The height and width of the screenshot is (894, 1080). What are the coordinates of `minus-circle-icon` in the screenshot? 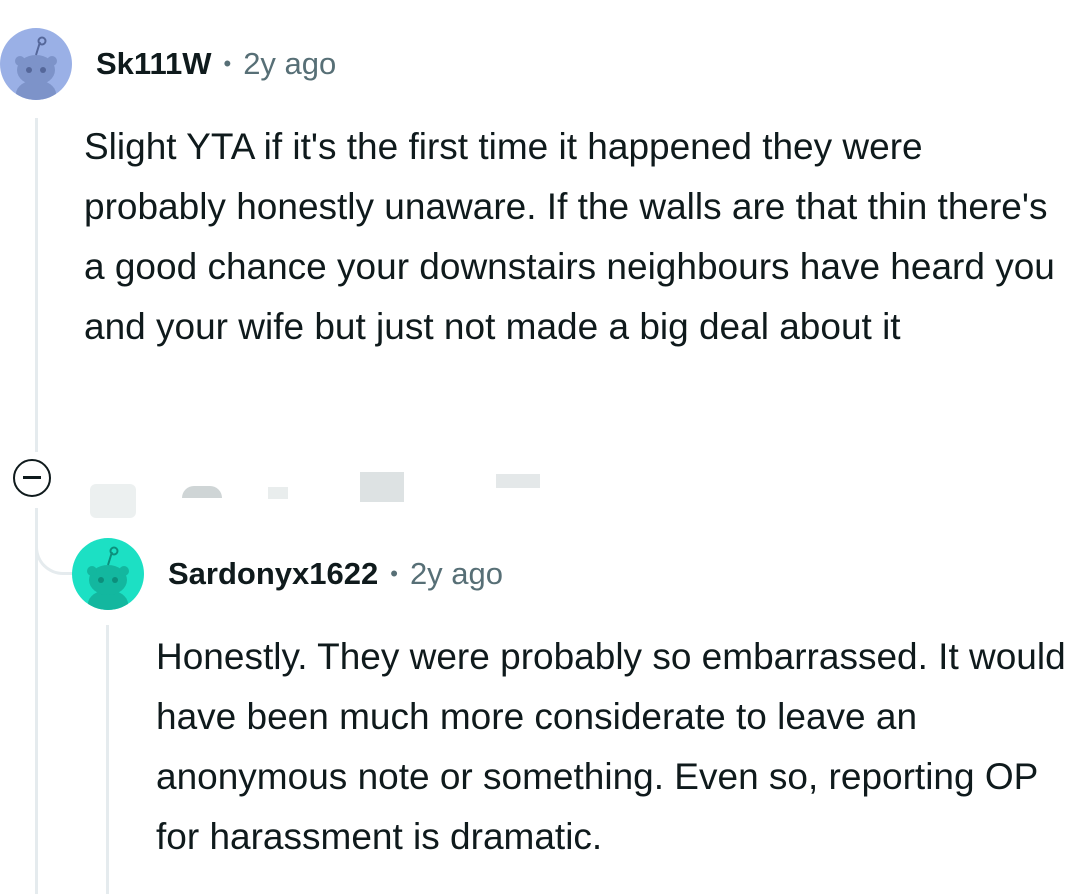 It's located at (32, 478).